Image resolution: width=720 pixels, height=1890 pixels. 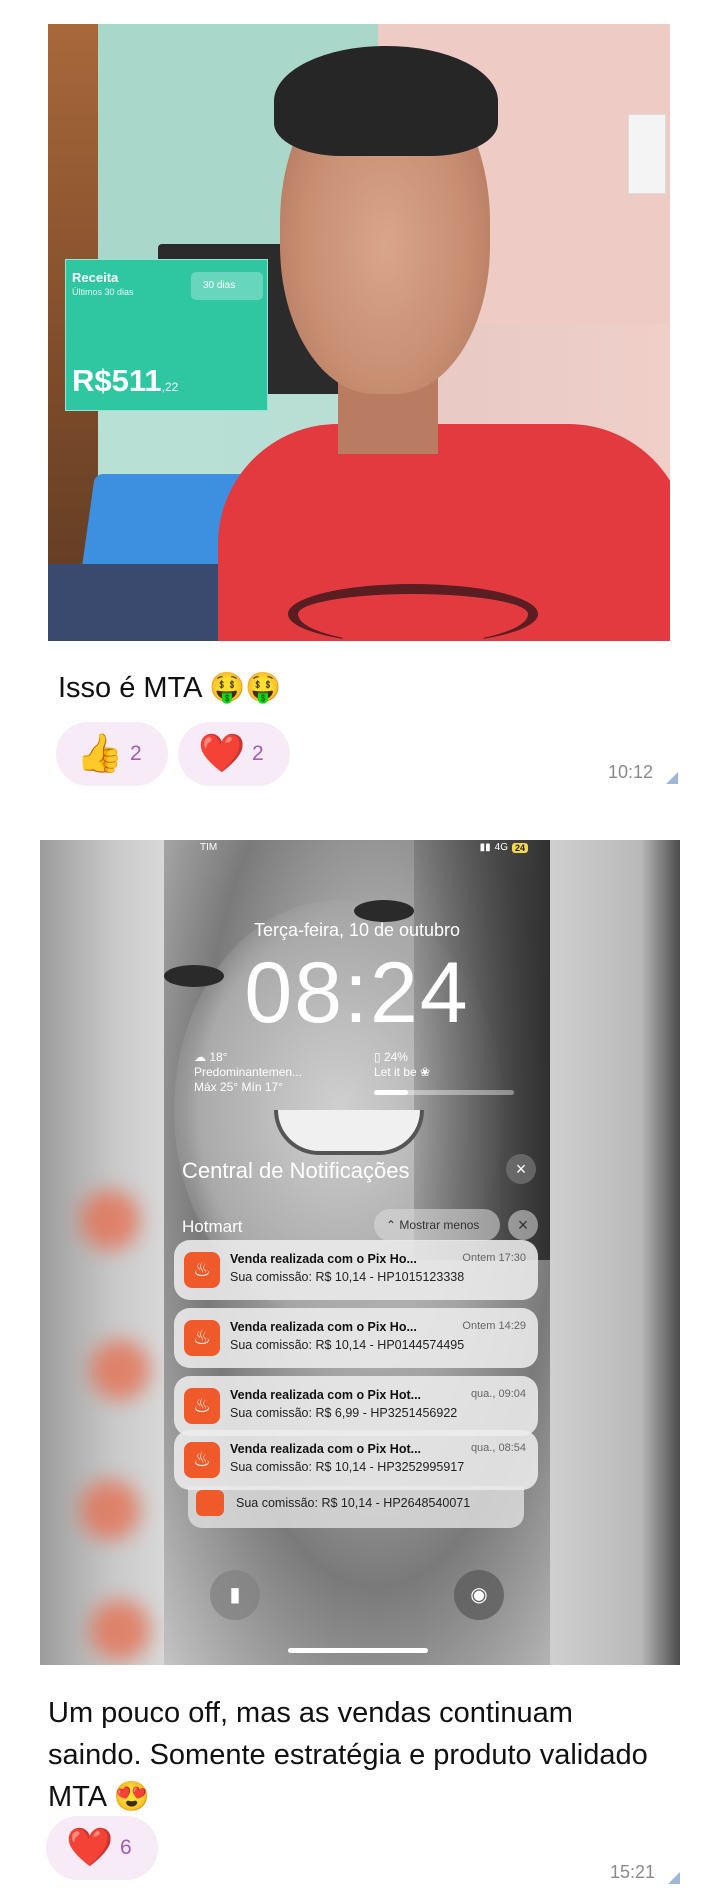 I want to click on signal-icon: ▮▮, so click(x=485, y=847).